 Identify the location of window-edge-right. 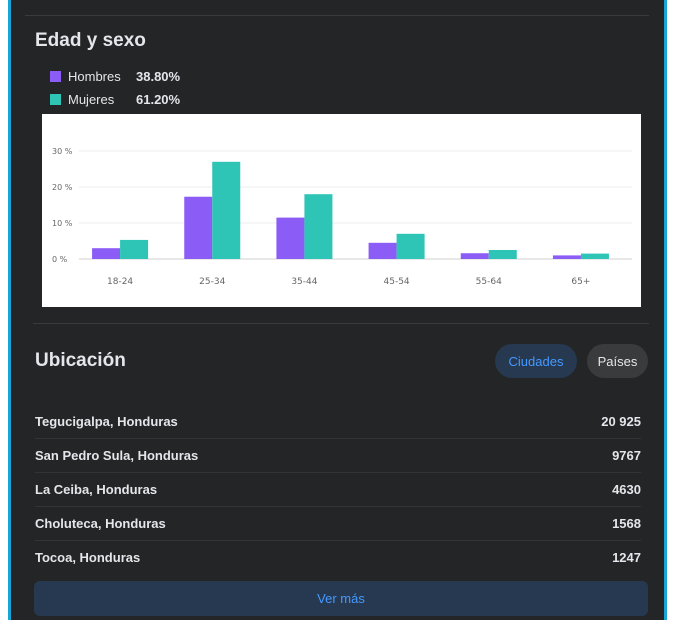
(665, 310).